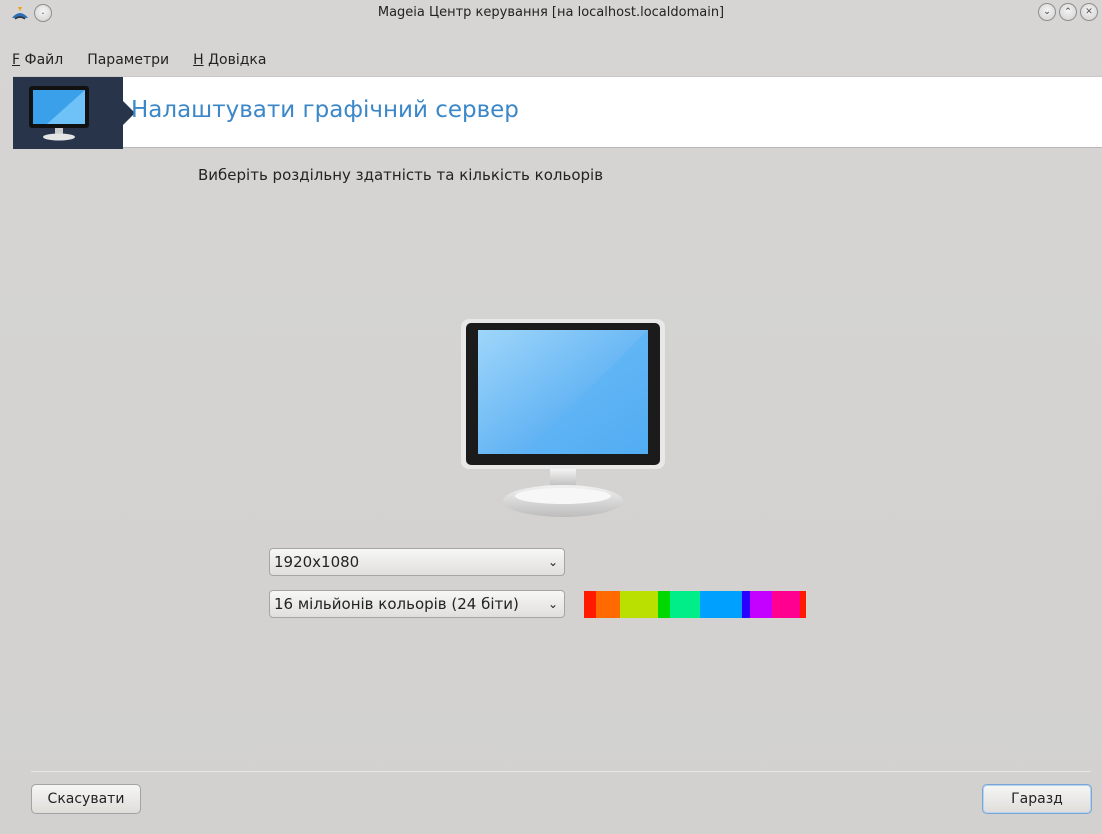  I want to click on menu-file: F Файл, so click(37, 60).